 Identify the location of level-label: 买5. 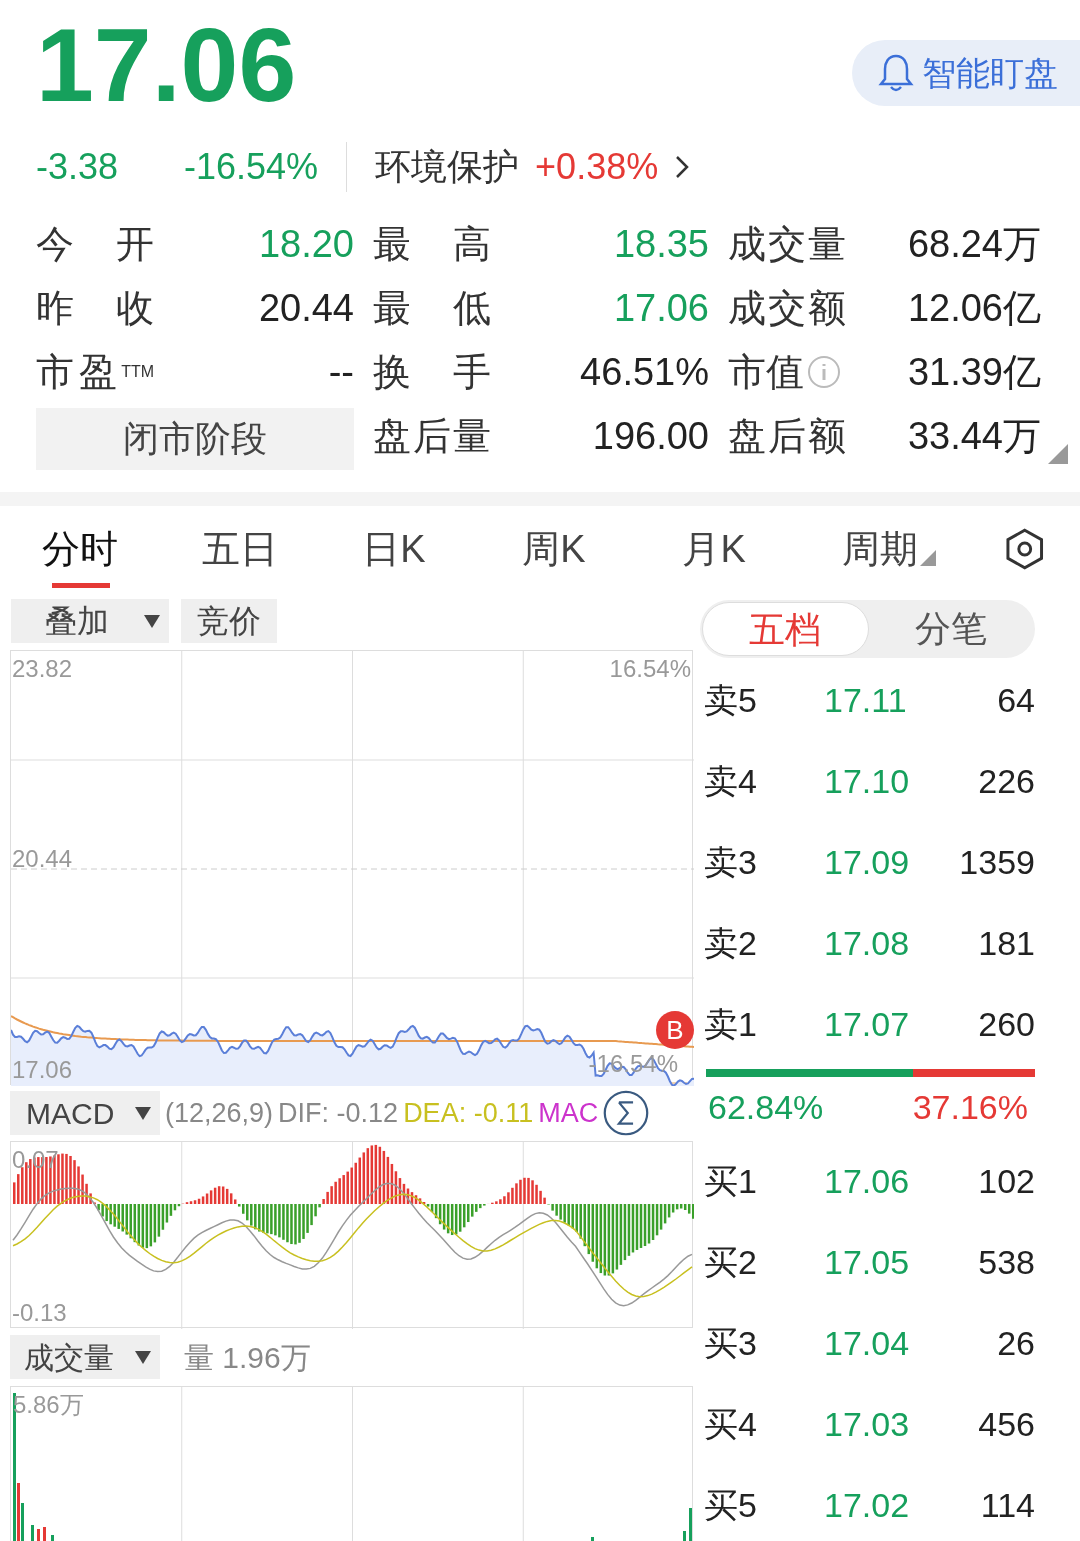
(731, 1505).